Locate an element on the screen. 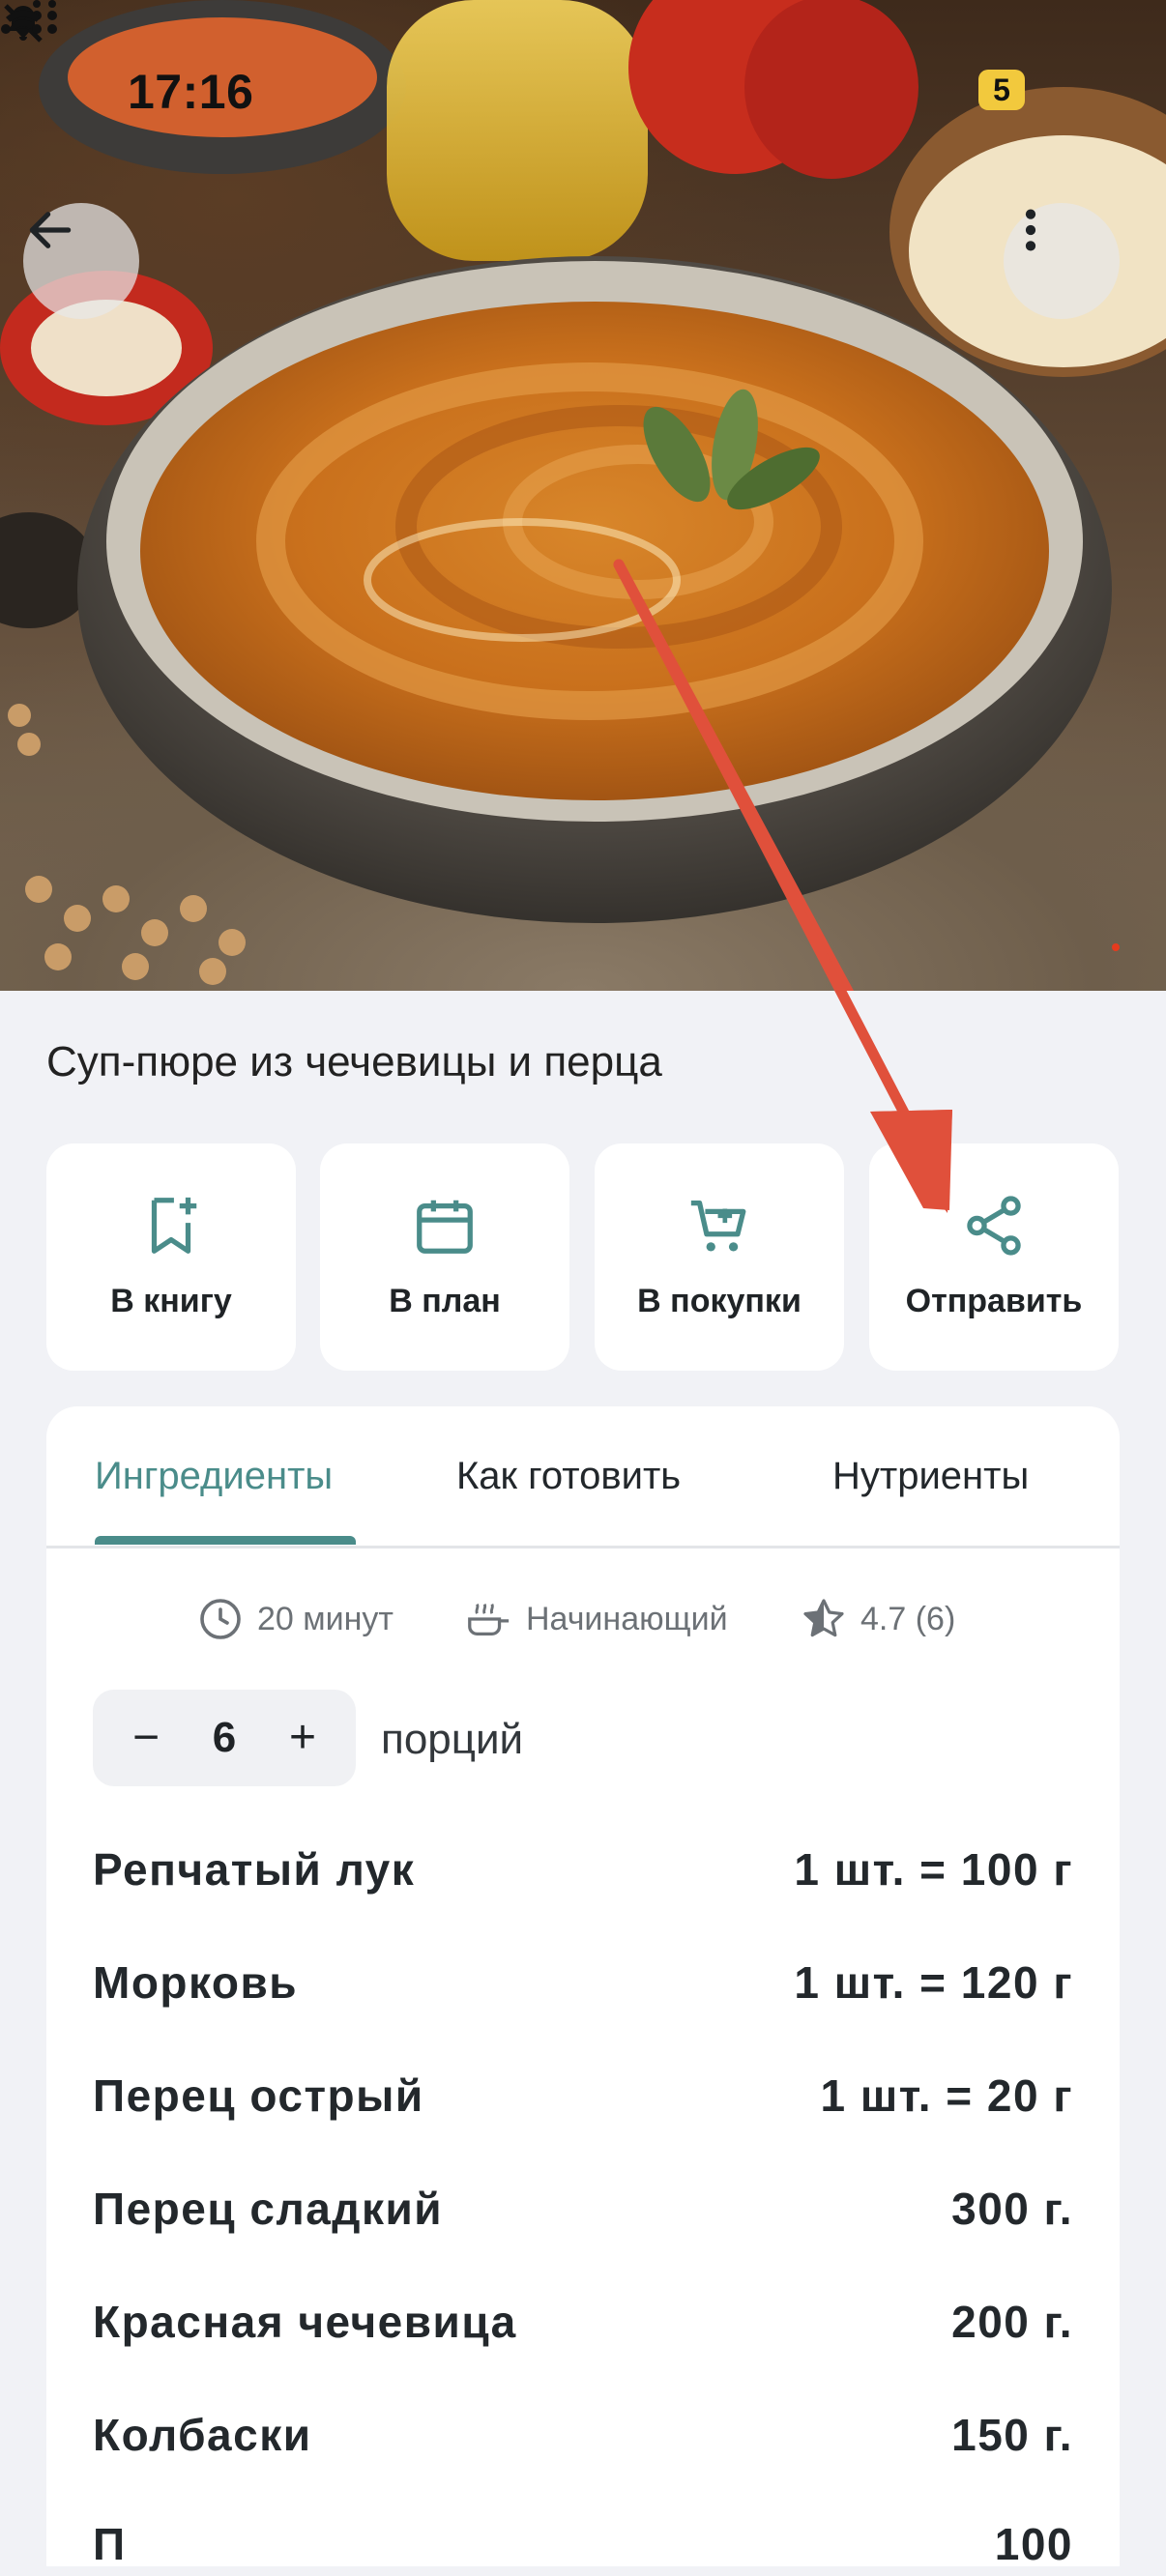 This screenshot has height=2576, width=1166. ingredient-quantity: 1 шт. = 20 г is located at coordinates (946, 2095).